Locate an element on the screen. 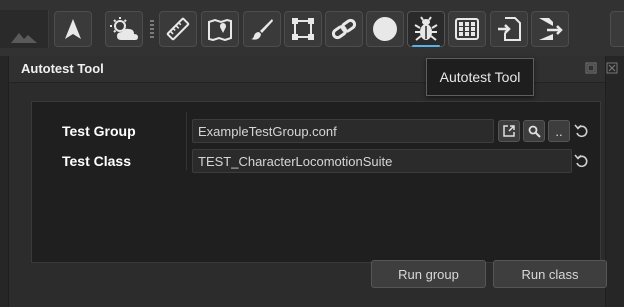 This screenshot has height=307, width=624. run-group-button: Run group is located at coordinates (428, 274).